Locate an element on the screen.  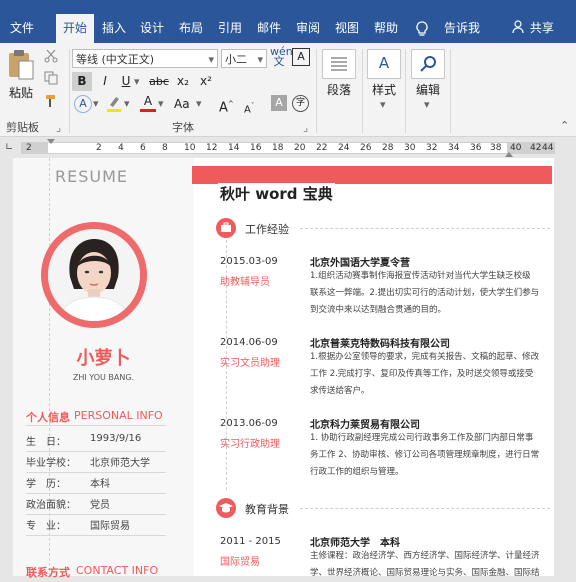
tab-insert: 插入 is located at coordinates (114, 28).